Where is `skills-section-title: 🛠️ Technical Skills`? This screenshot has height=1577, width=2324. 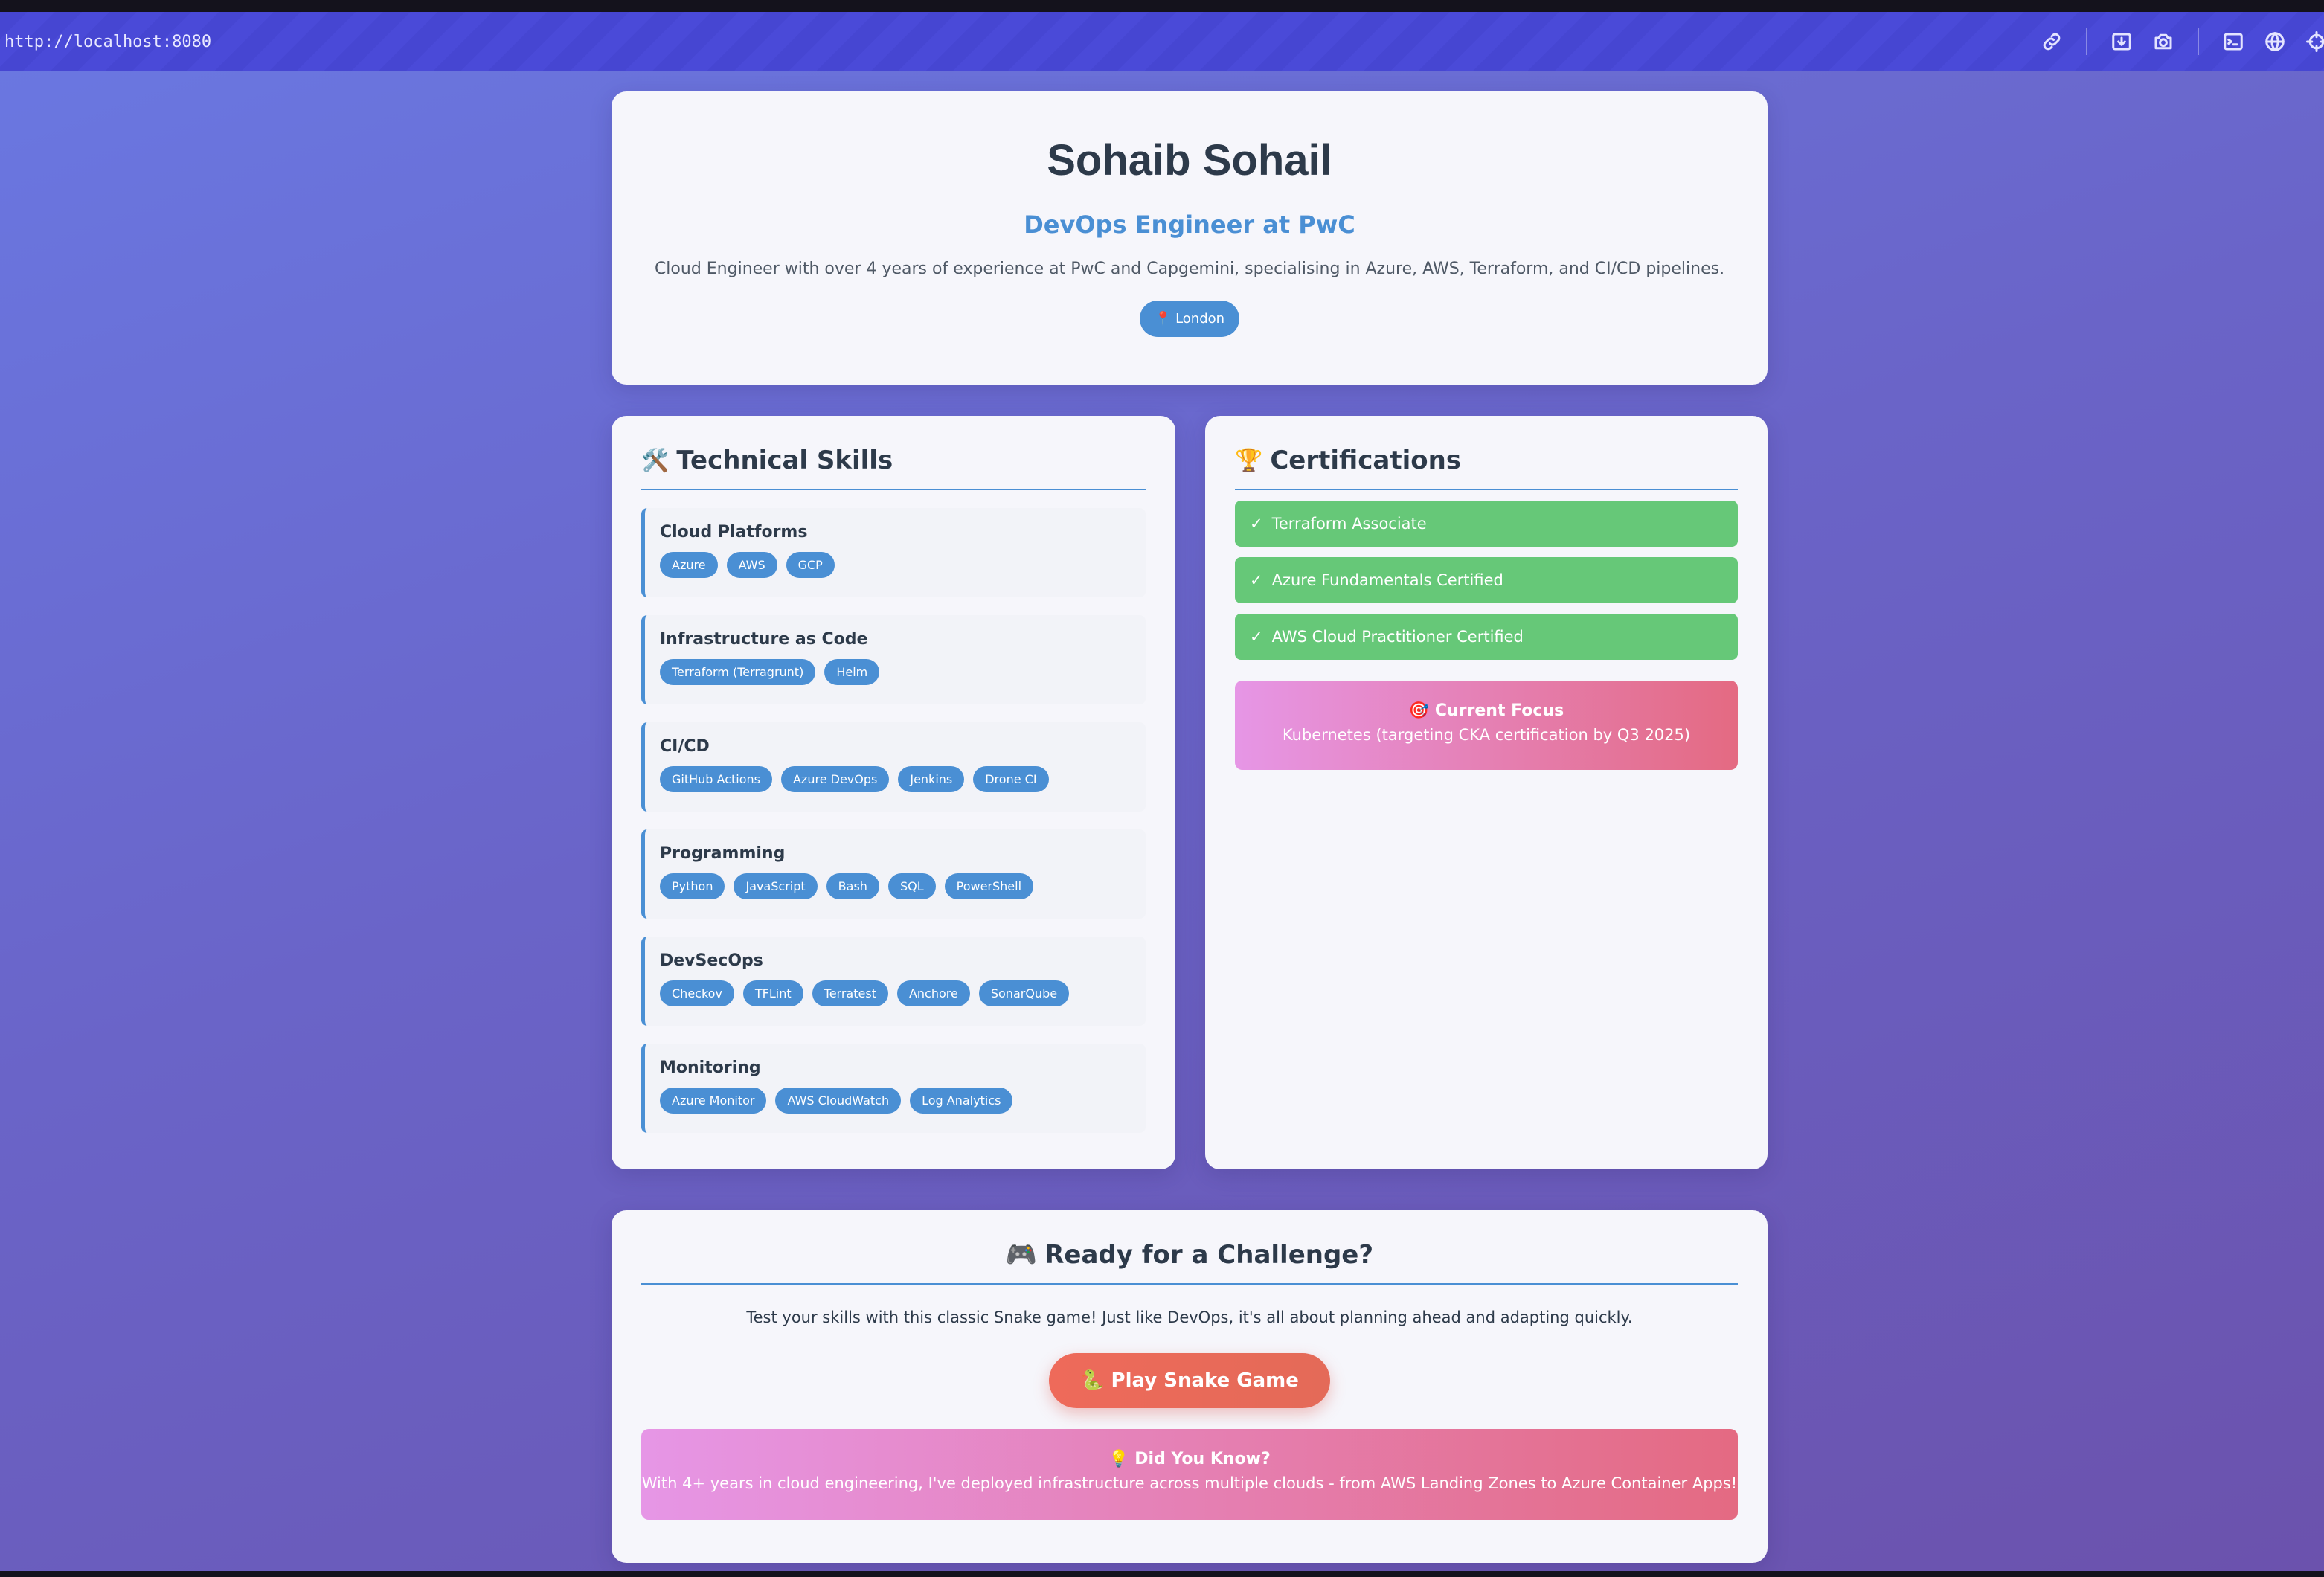 skills-section-title: 🛠️ Technical Skills is located at coordinates (894, 468).